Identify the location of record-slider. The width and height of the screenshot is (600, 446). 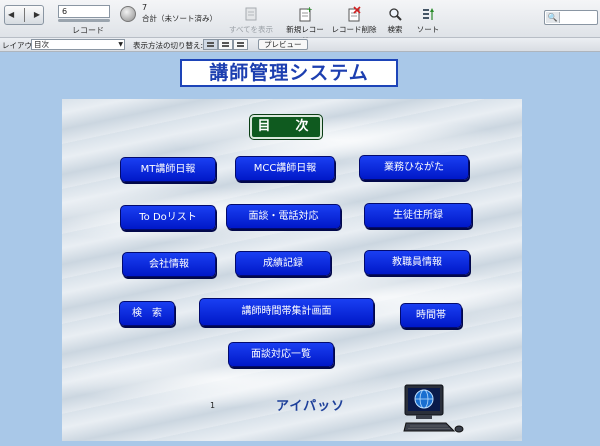
(84, 20).